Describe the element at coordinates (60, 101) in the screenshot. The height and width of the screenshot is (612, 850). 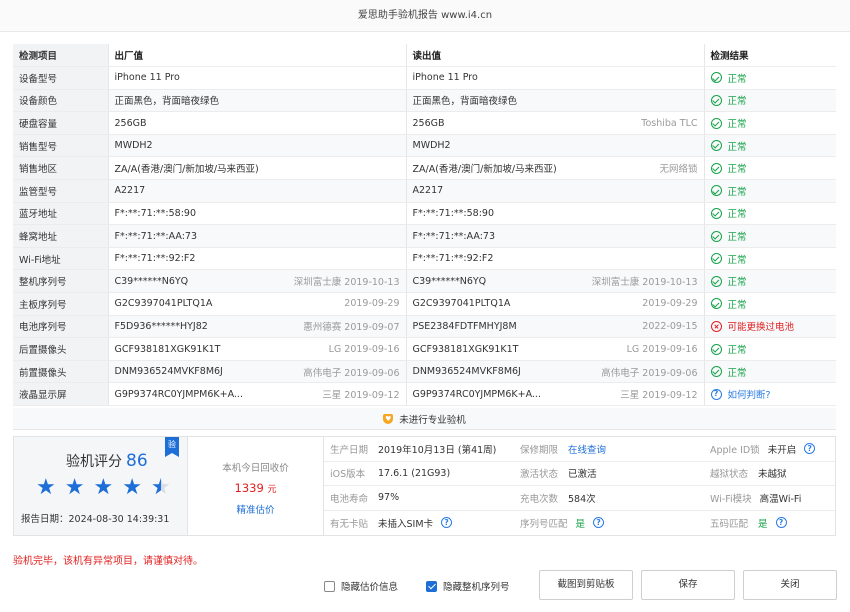
I see `item-name: 设备颜色` at that location.